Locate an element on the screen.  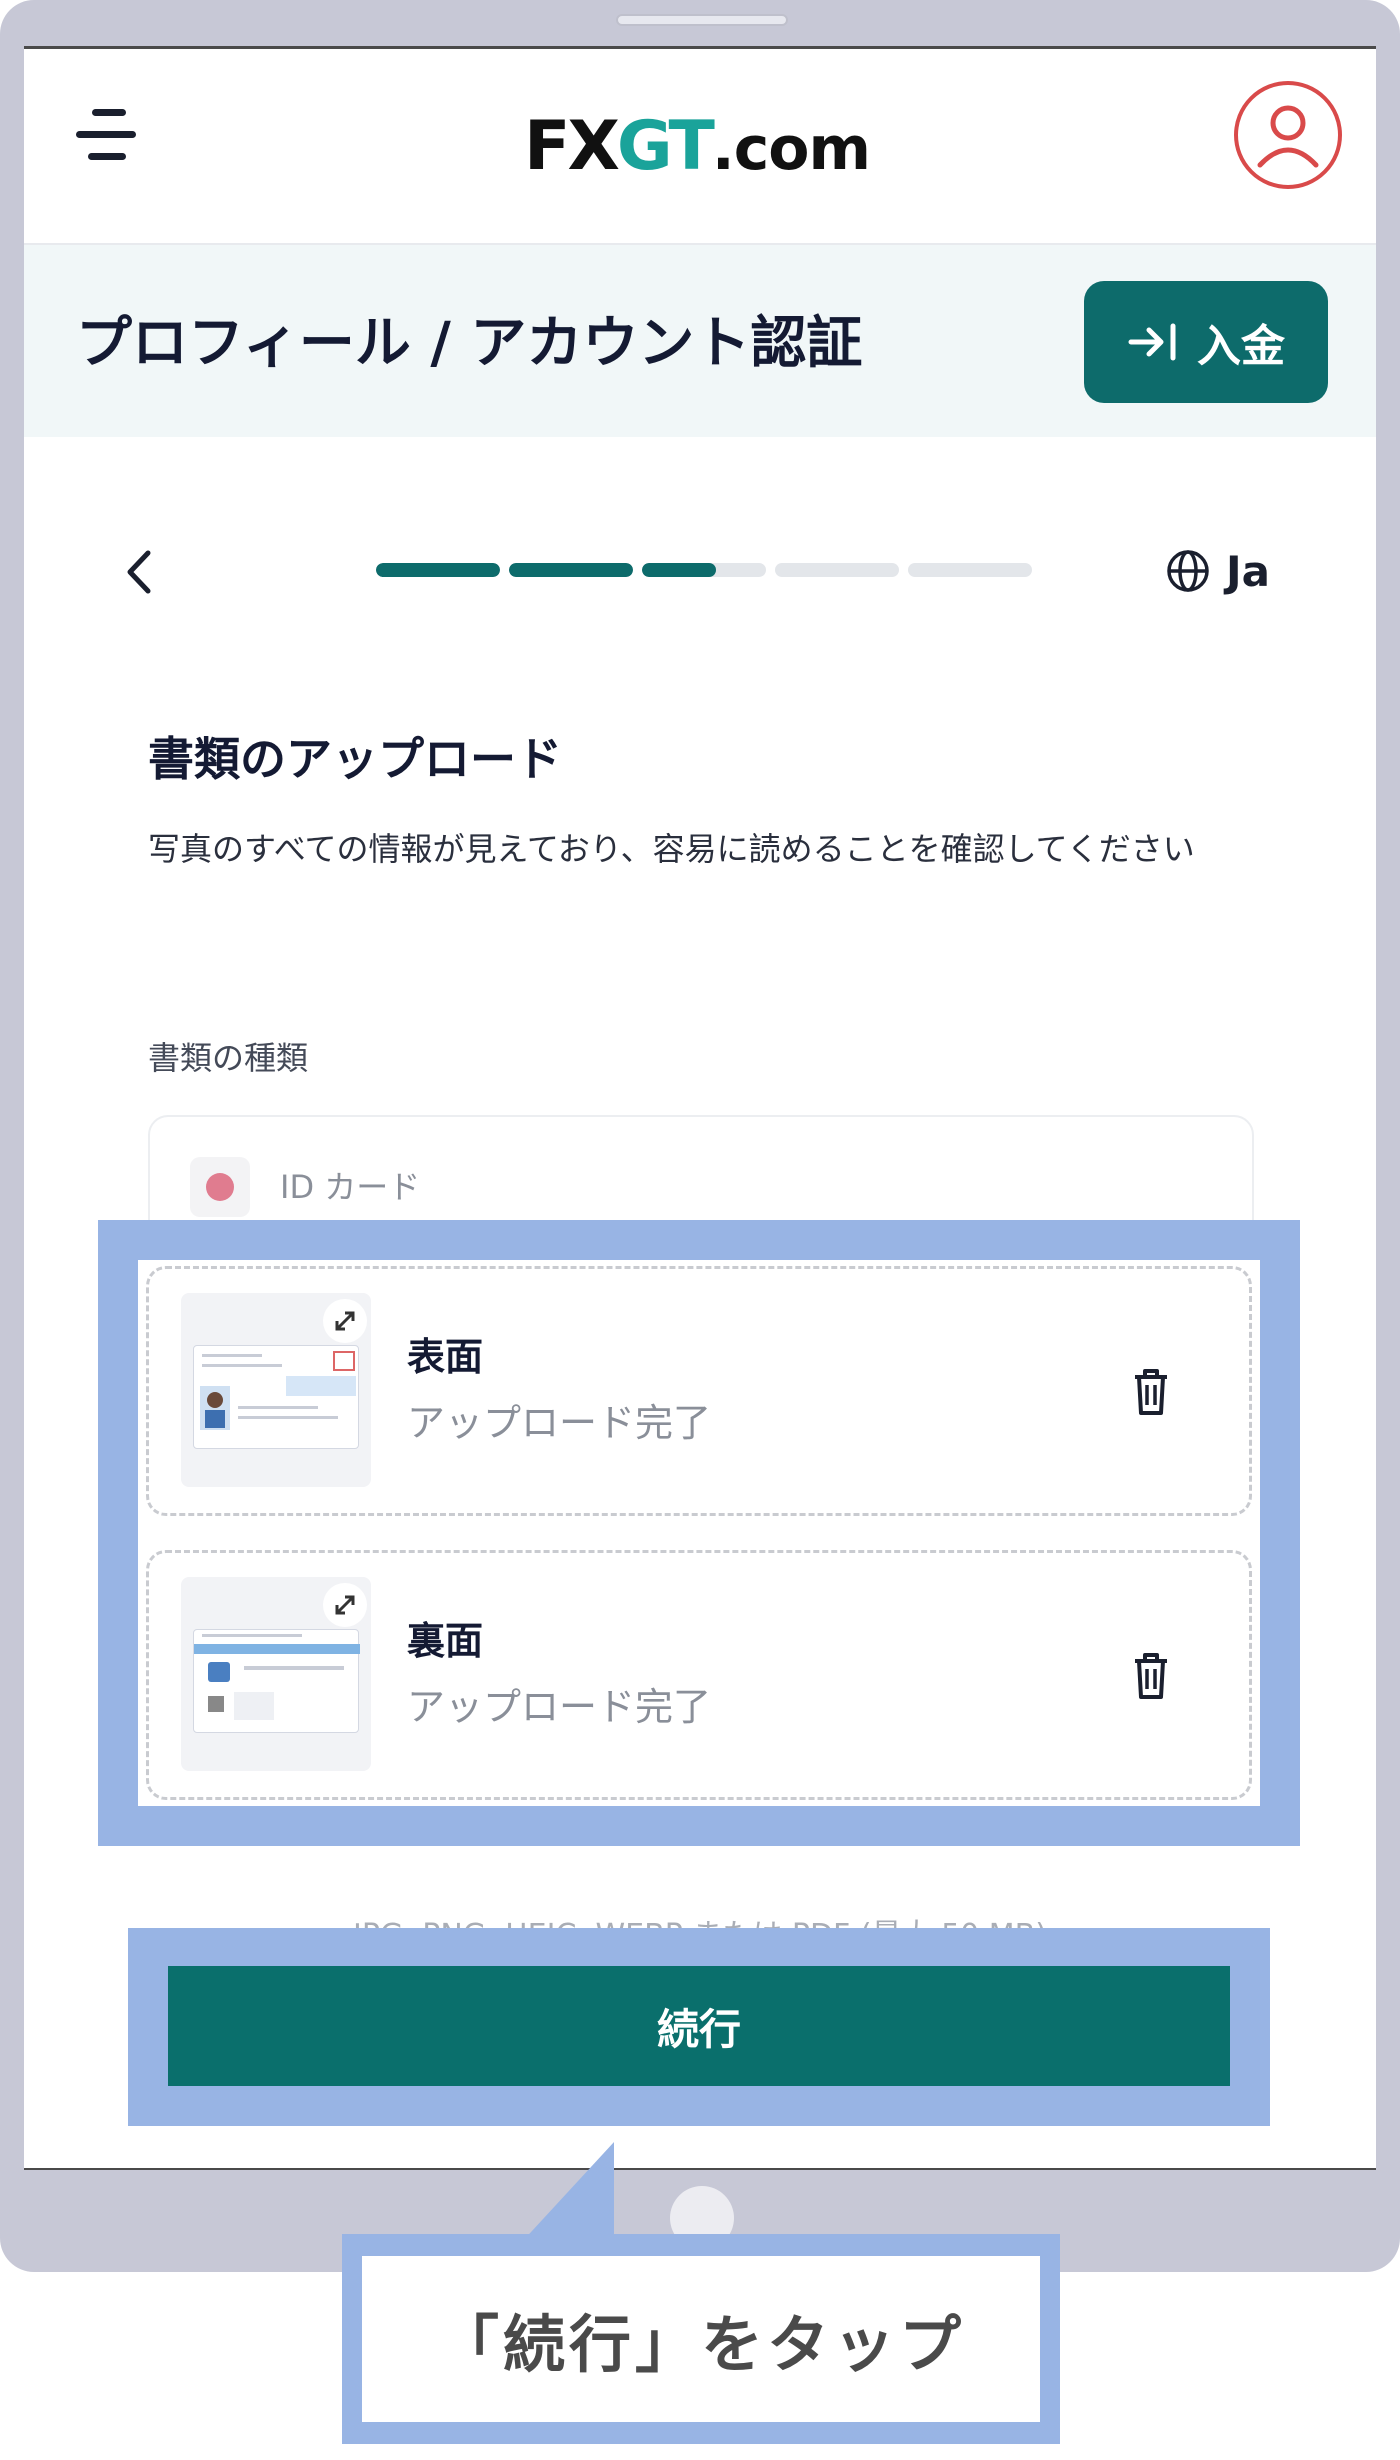
flag-icon is located at coordinates (220, 1187).